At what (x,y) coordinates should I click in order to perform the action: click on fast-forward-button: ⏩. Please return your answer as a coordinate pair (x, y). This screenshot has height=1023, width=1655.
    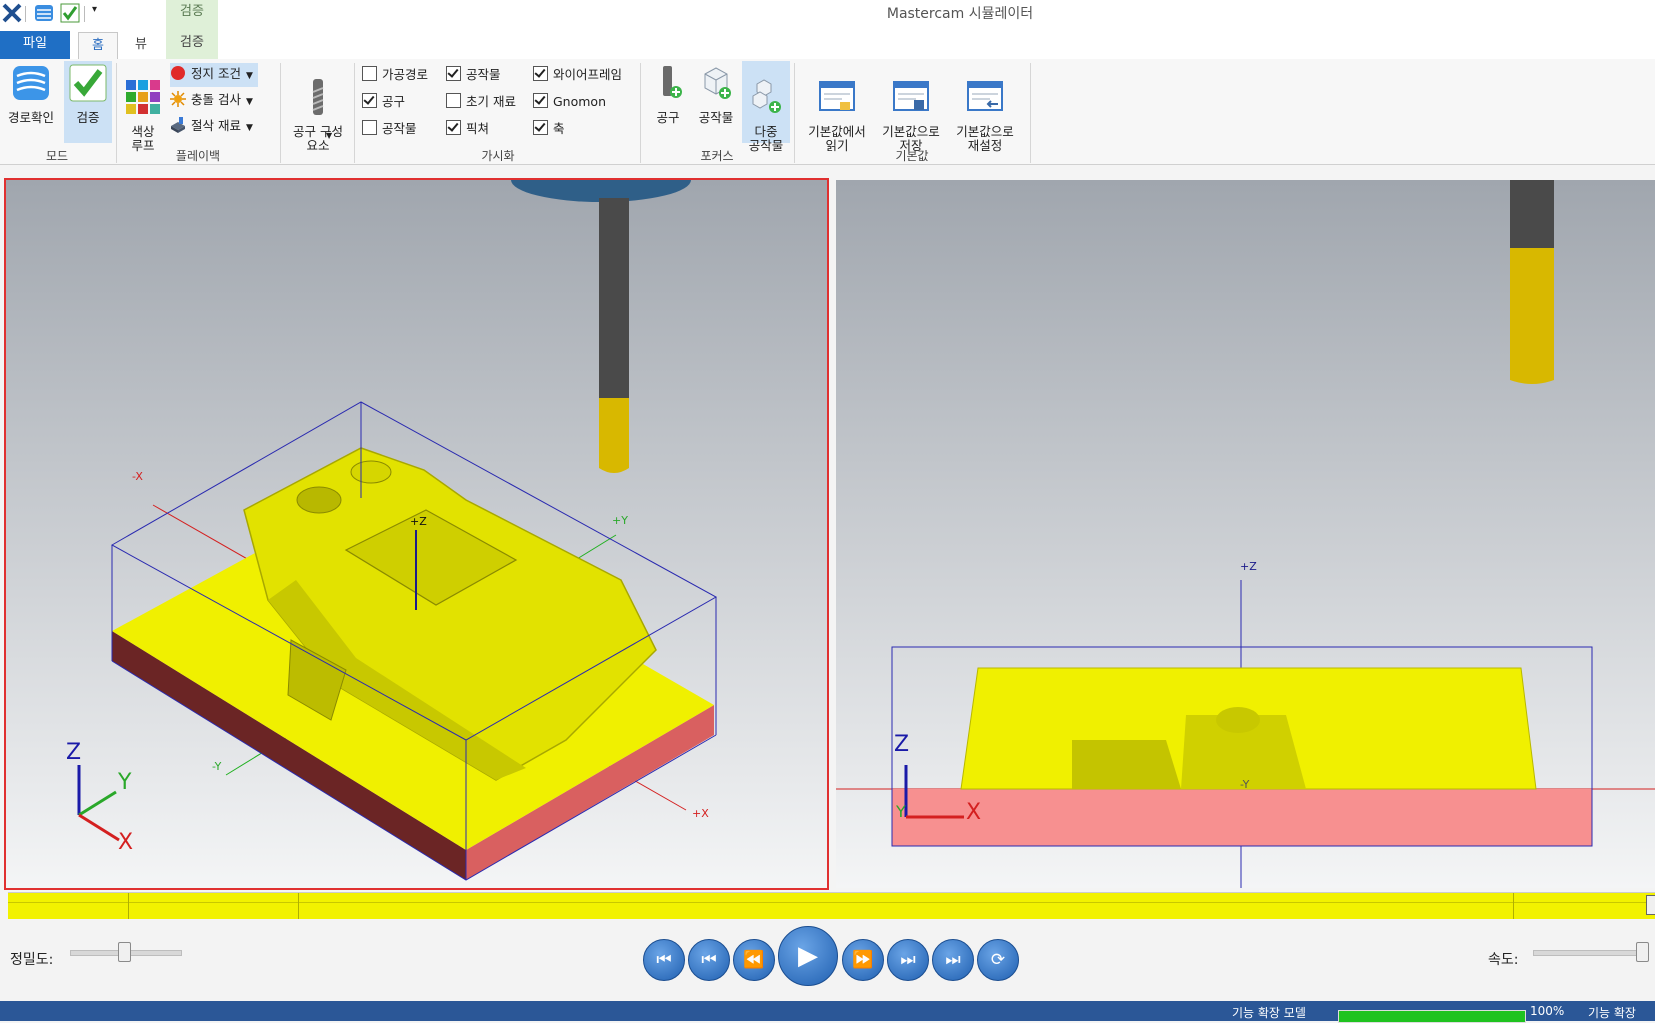
    Looking at the image, I should click on (863, 960).